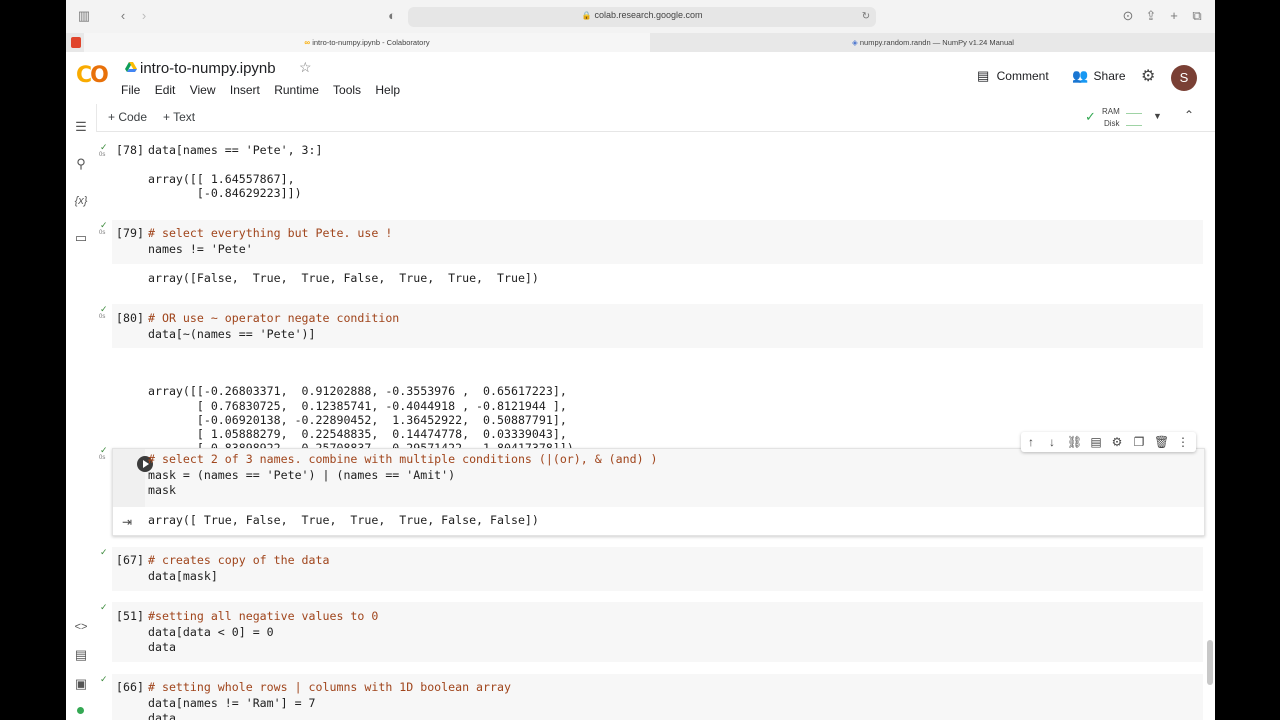  Describe the element at coordinates (80, 710) in the screenshot. I see `status-dot` at that location.